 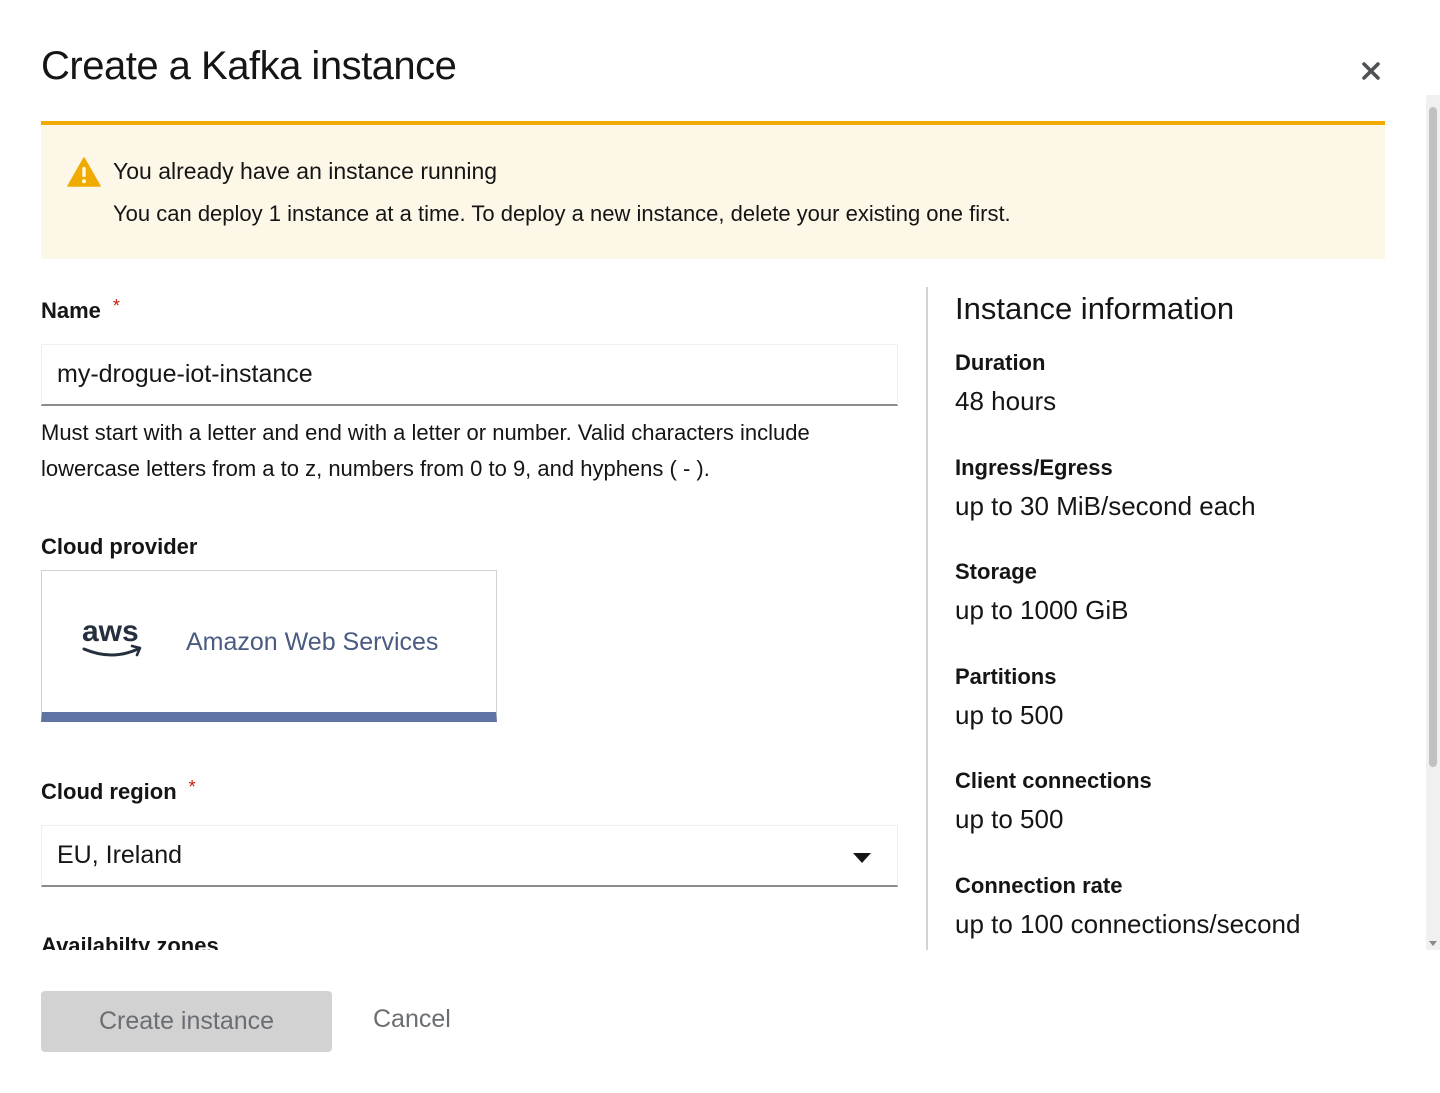 I want to click on info-value-partitions: up to 500, so click(x=1009, y=715).